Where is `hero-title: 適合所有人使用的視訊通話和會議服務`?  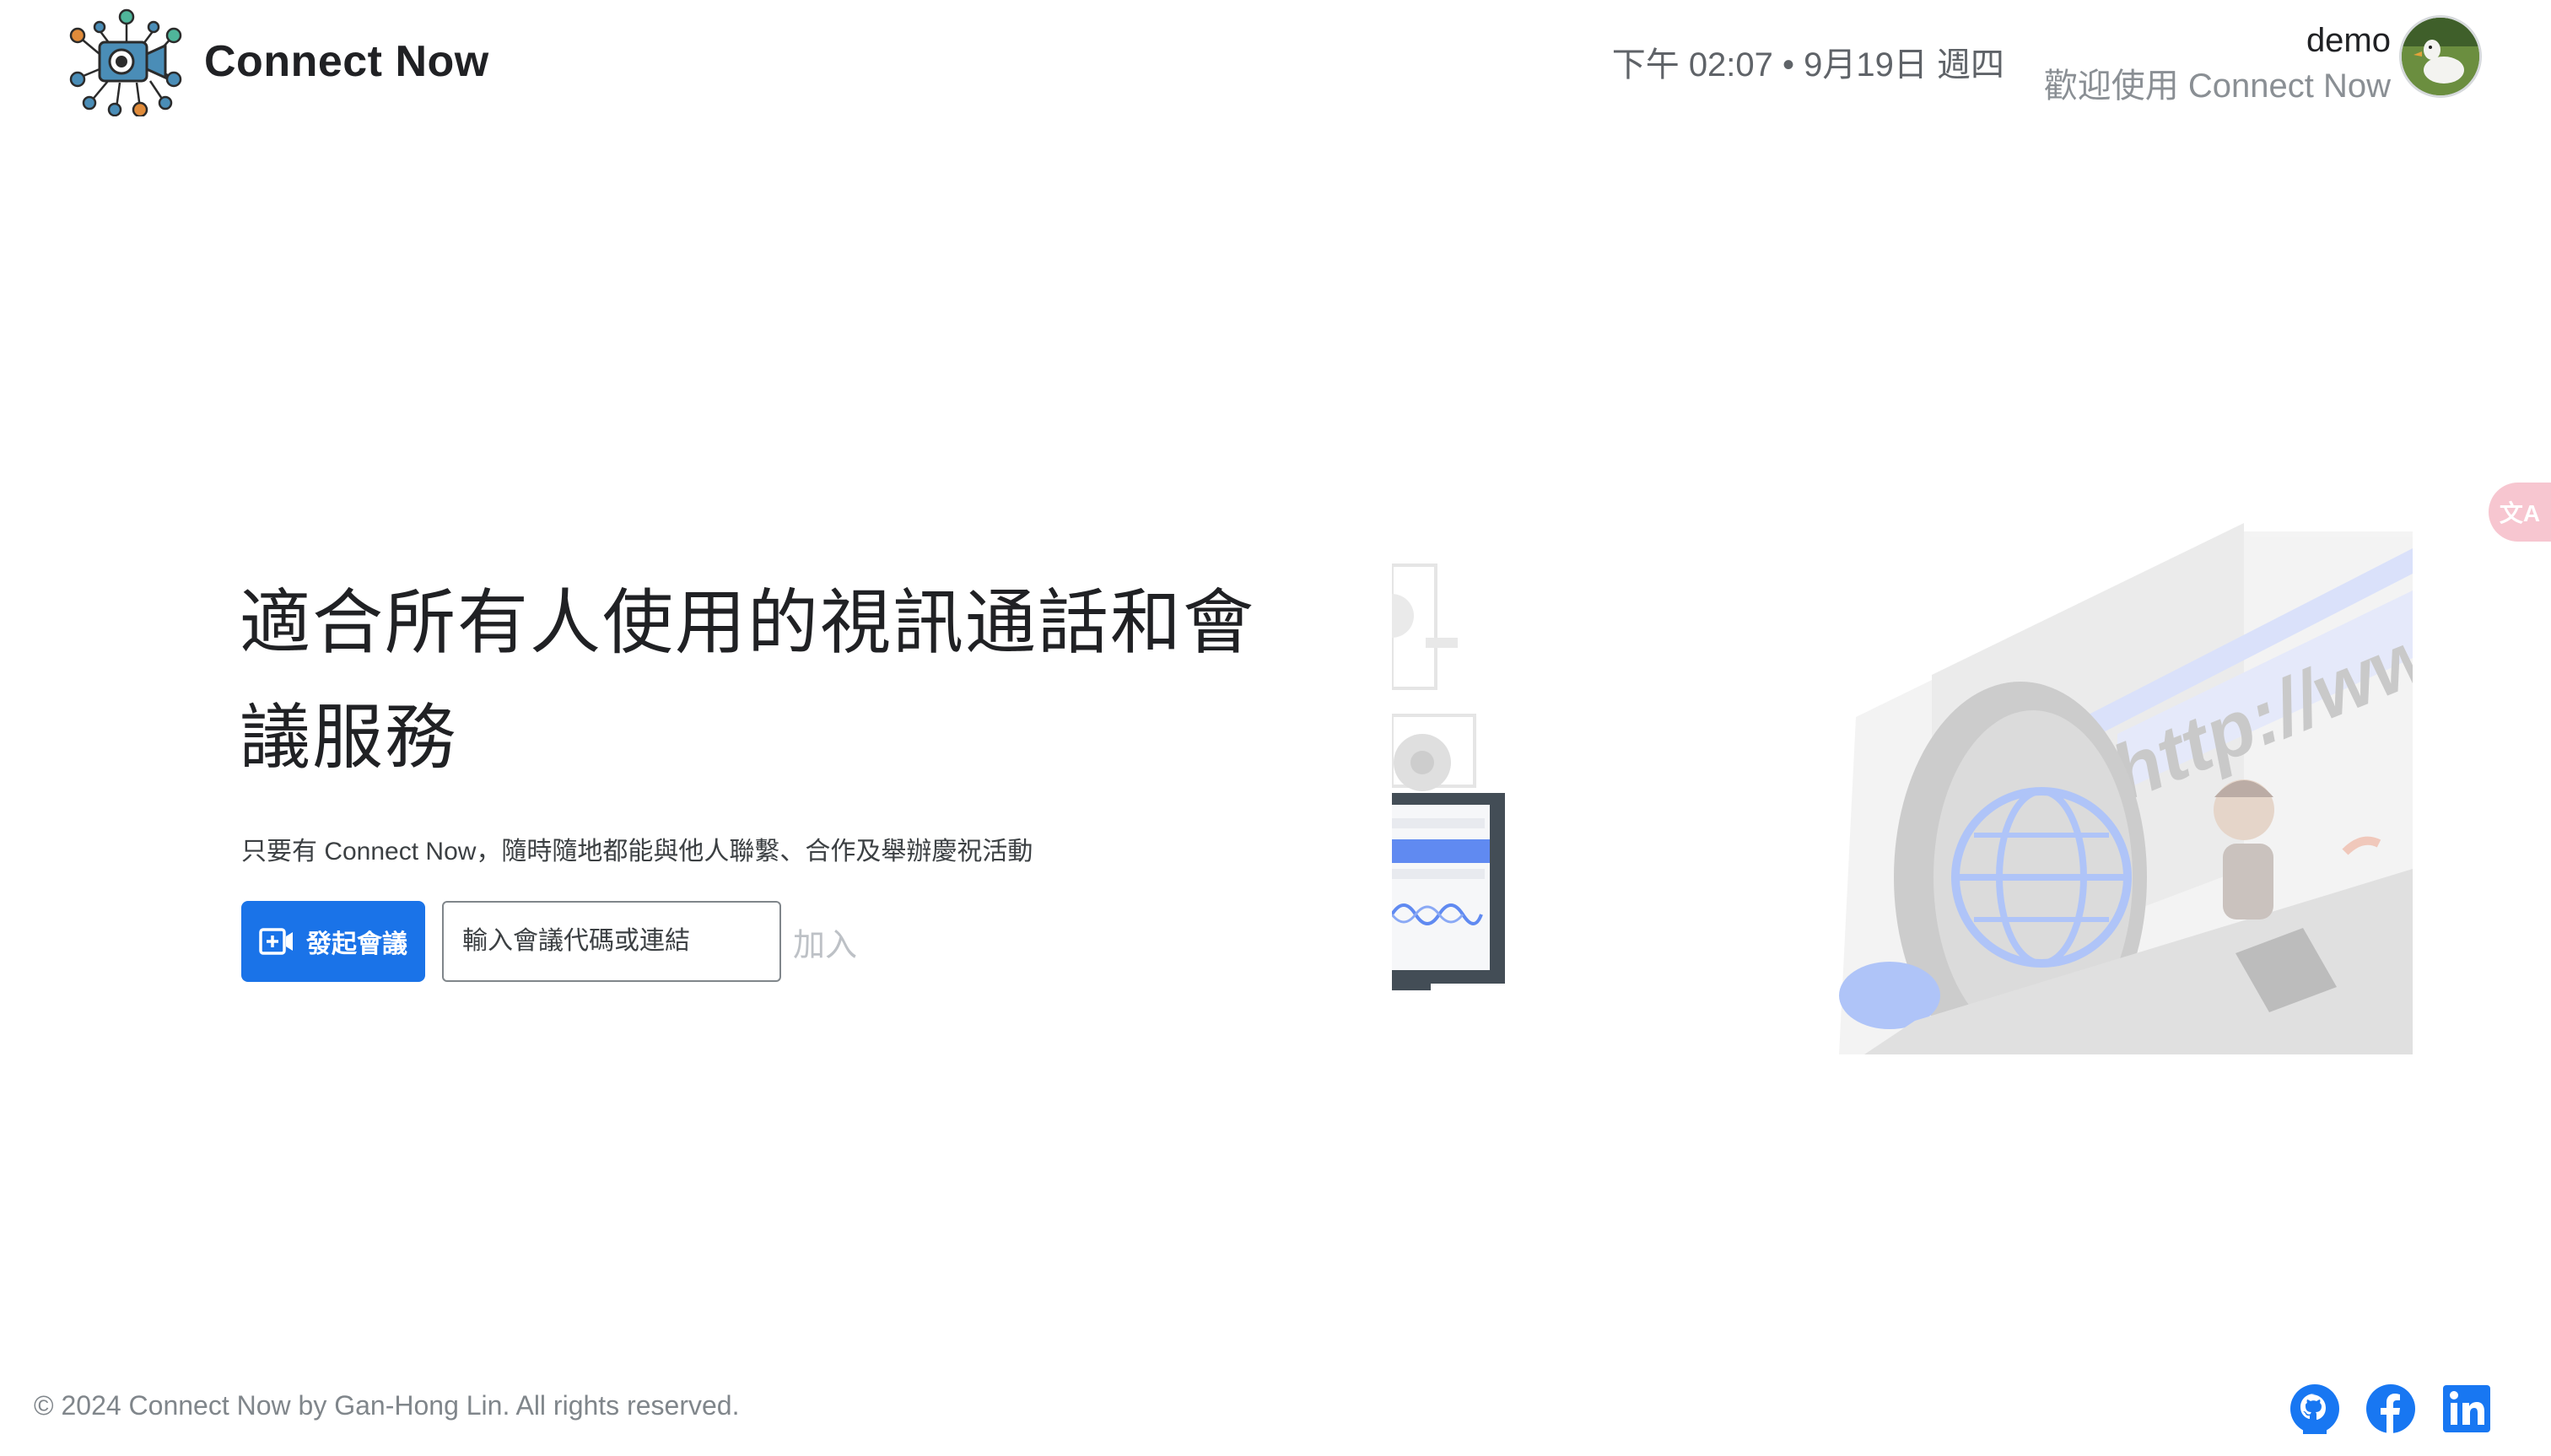
hero-title: 適合所有人使用的視訊通話和會議服務 is located at coordinates (748, 680).